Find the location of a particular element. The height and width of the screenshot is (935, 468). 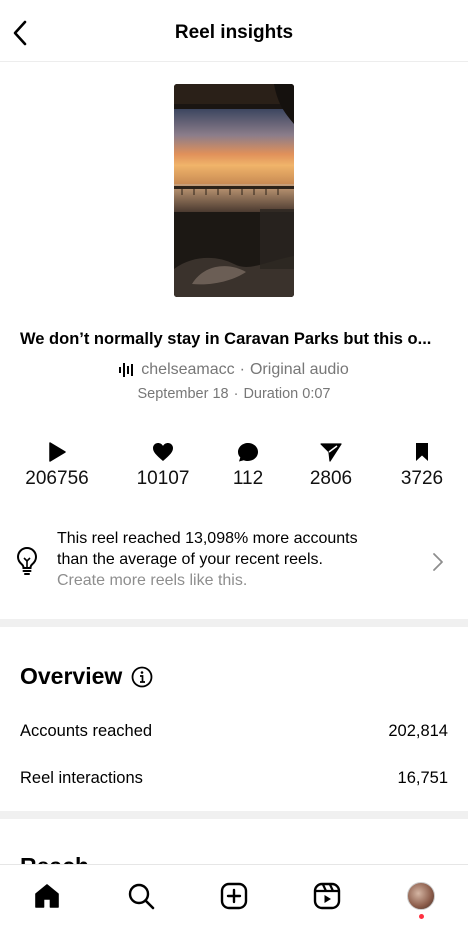

tab-home is located at coordinates (47, 896).